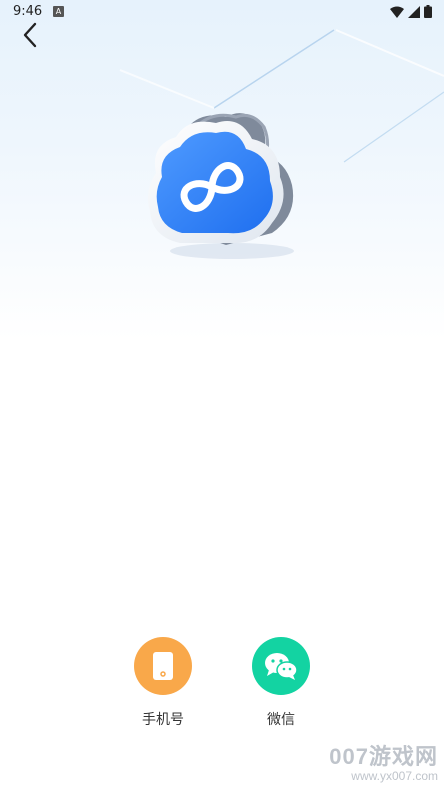 The image size is (444, 789). I want to click on wechat-login-option: 微信, so click(281, 683).